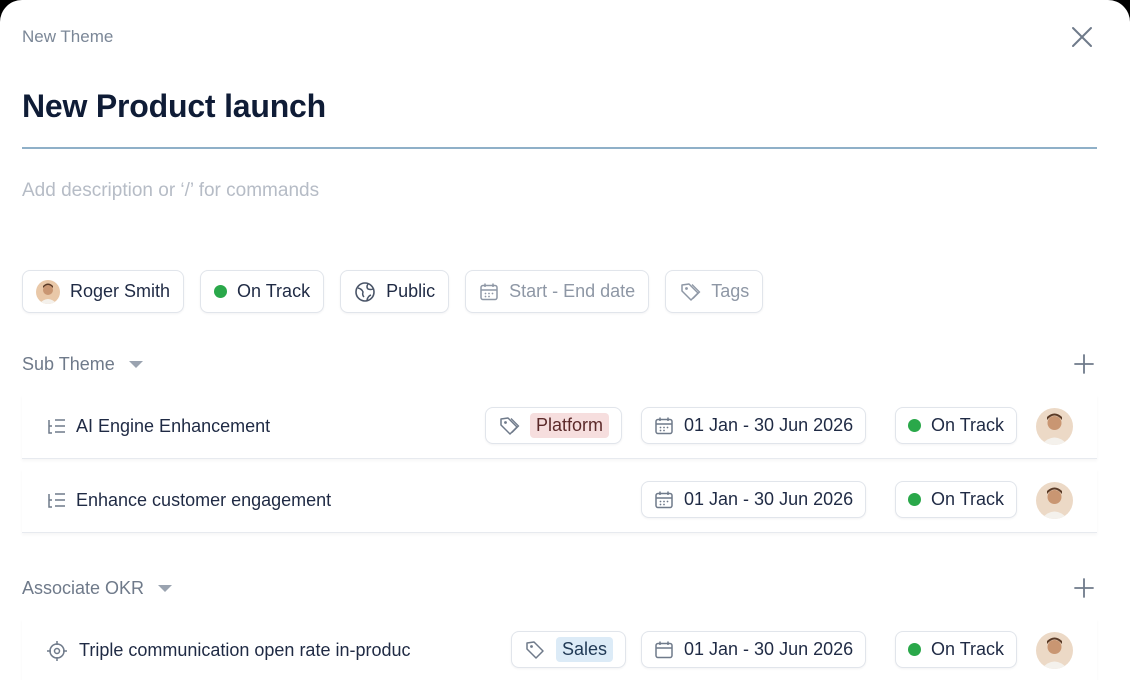  I want to click on date-chip: Start - End date, so click(557, 291).